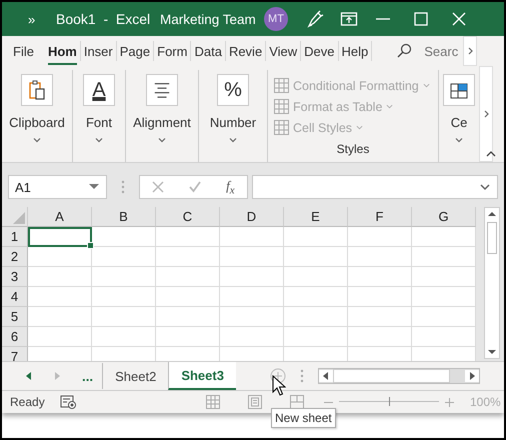  What do you see at coordinates (319, 51) in the screenshot?
I see `ribbon-tab: Deve` at bounding box center [319, 51].